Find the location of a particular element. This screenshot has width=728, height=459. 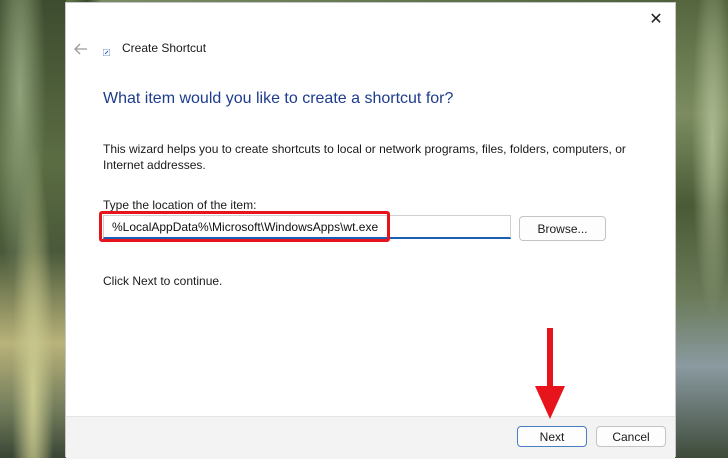

continue-instruction: Click Next to continue. is located at coordinates (163, 281).